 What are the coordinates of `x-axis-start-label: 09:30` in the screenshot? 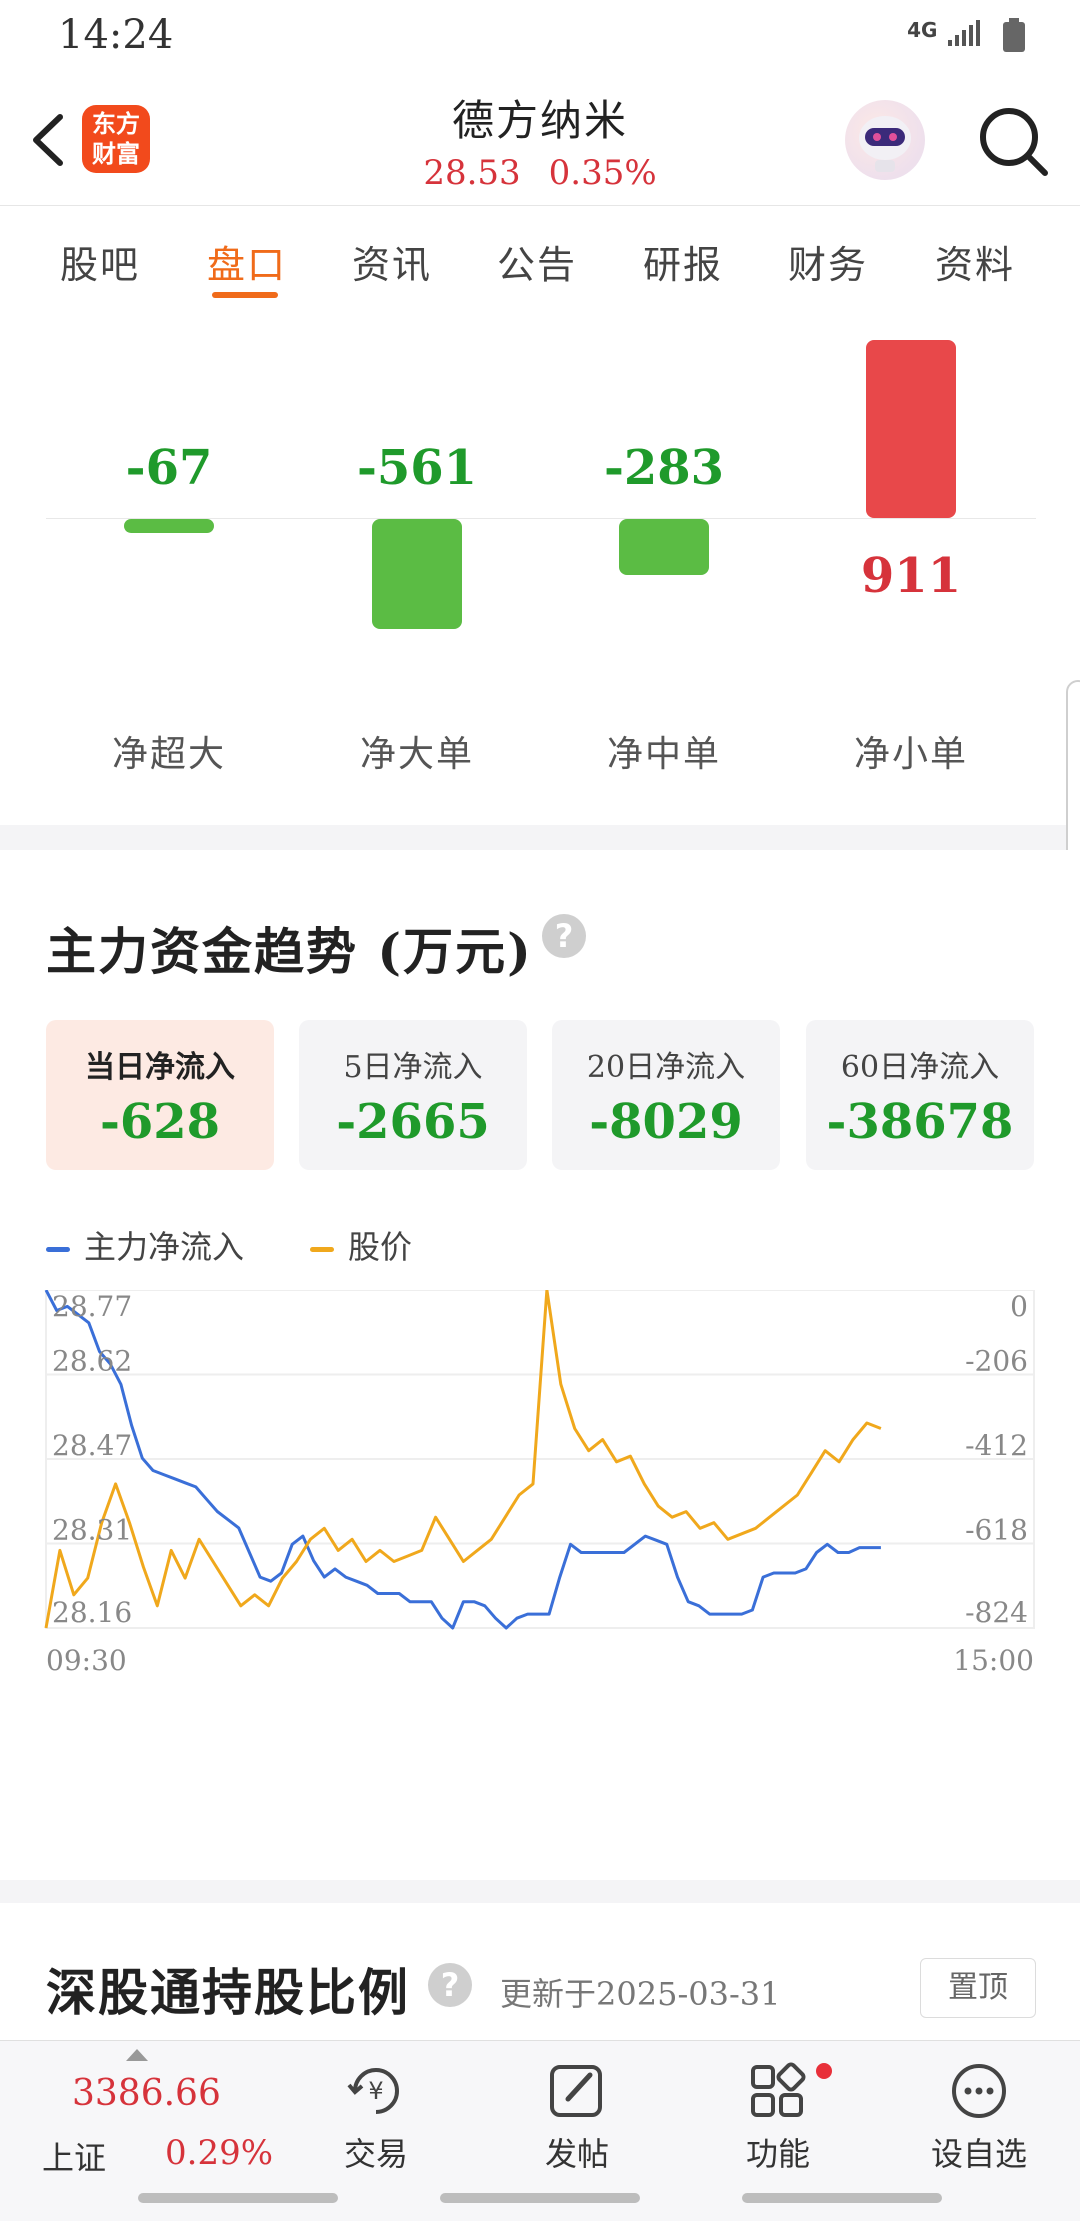 It's located at (86, 1660).